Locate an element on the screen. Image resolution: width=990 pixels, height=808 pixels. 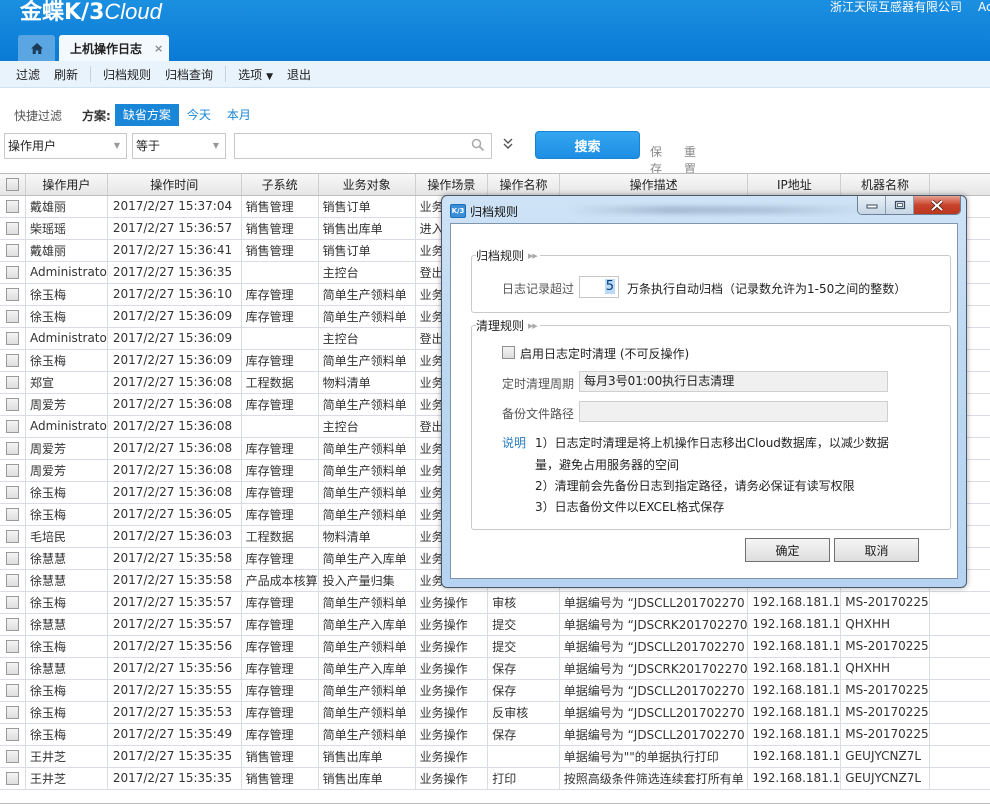
enable-cleanup-label: 启用日志定时清理 (不可反操作) is located at coordinates (604, 353).